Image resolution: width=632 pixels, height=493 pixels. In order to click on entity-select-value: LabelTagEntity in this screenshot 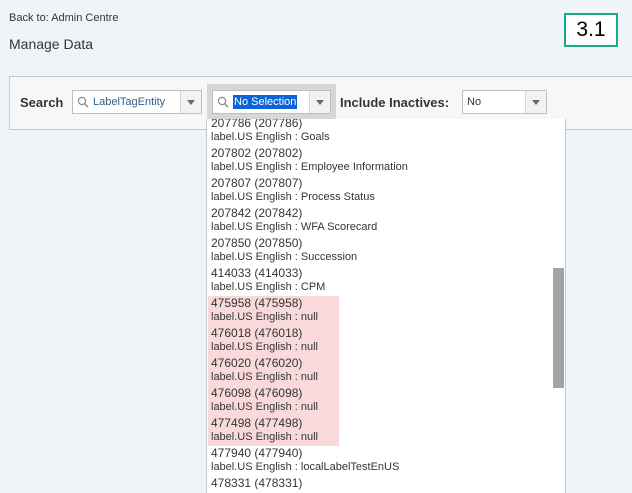, I will do `click(129, 102)`.